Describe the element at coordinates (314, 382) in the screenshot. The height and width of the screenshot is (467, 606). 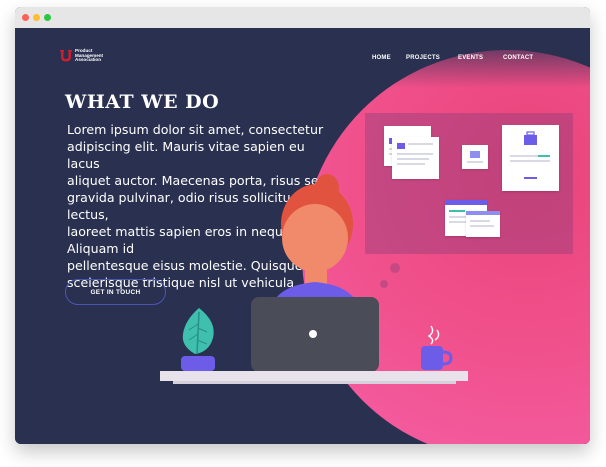
I see `desk-shadow` at that location.